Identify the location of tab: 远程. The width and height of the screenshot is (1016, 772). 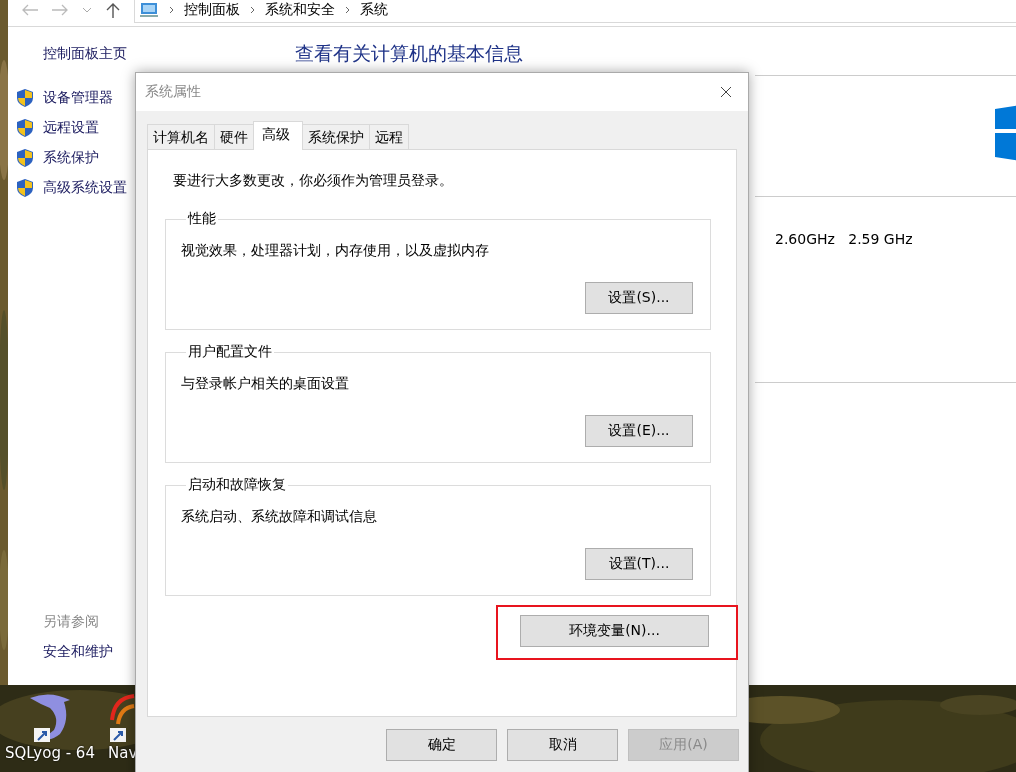
(389, 136).